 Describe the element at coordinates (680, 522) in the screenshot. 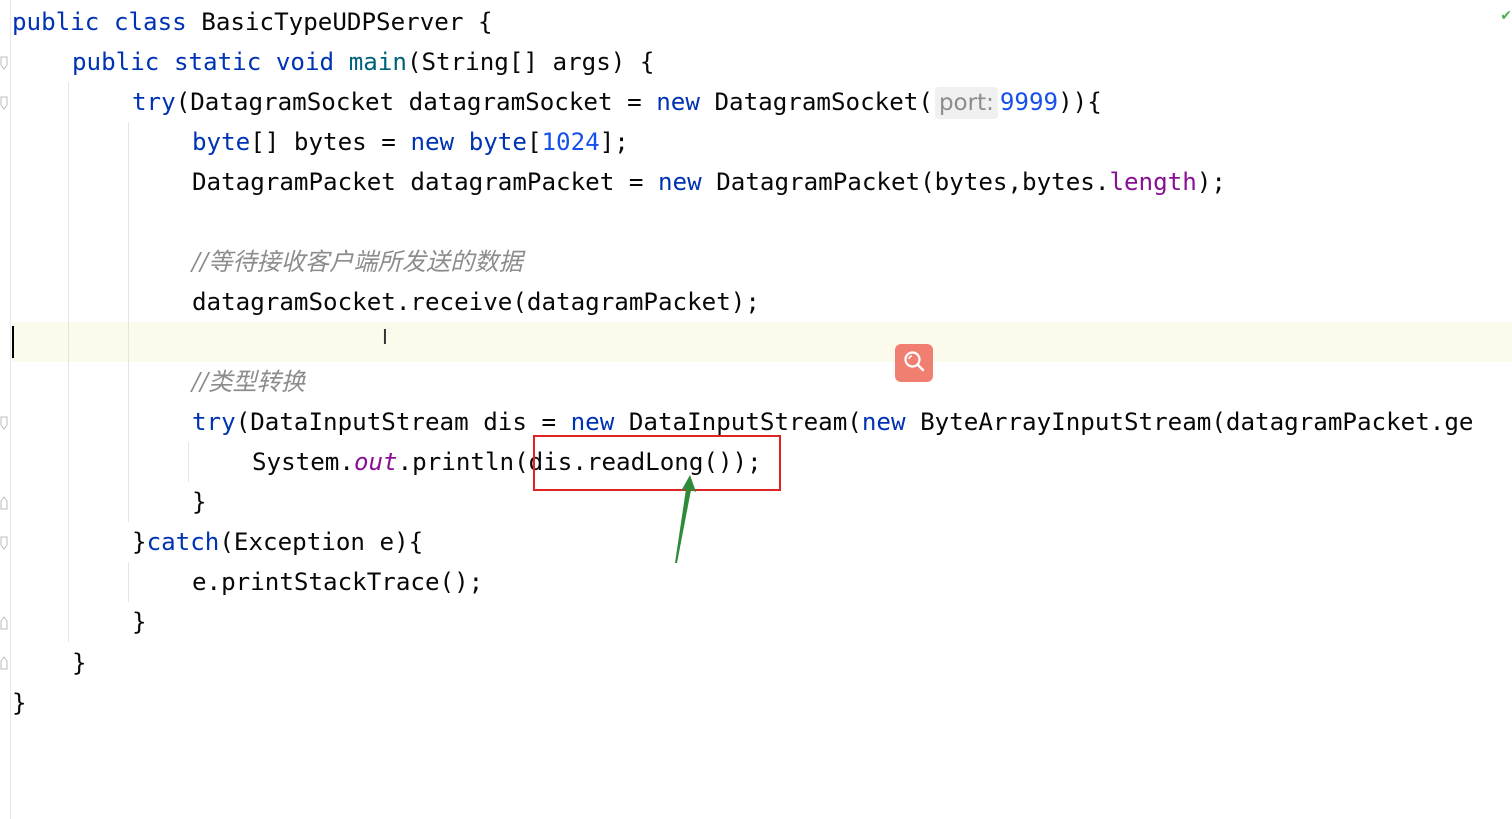

I see `annotation-arrow` at that location.